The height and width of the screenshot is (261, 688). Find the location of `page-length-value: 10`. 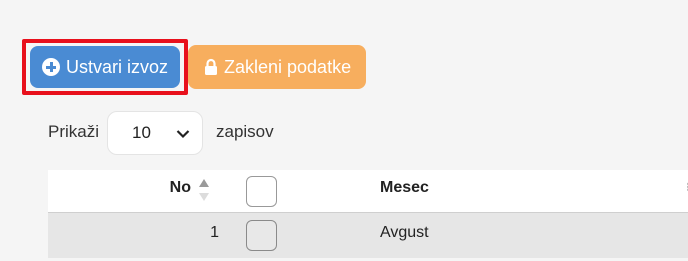

page-length-value: 10 is located at coordinates (141, 132).